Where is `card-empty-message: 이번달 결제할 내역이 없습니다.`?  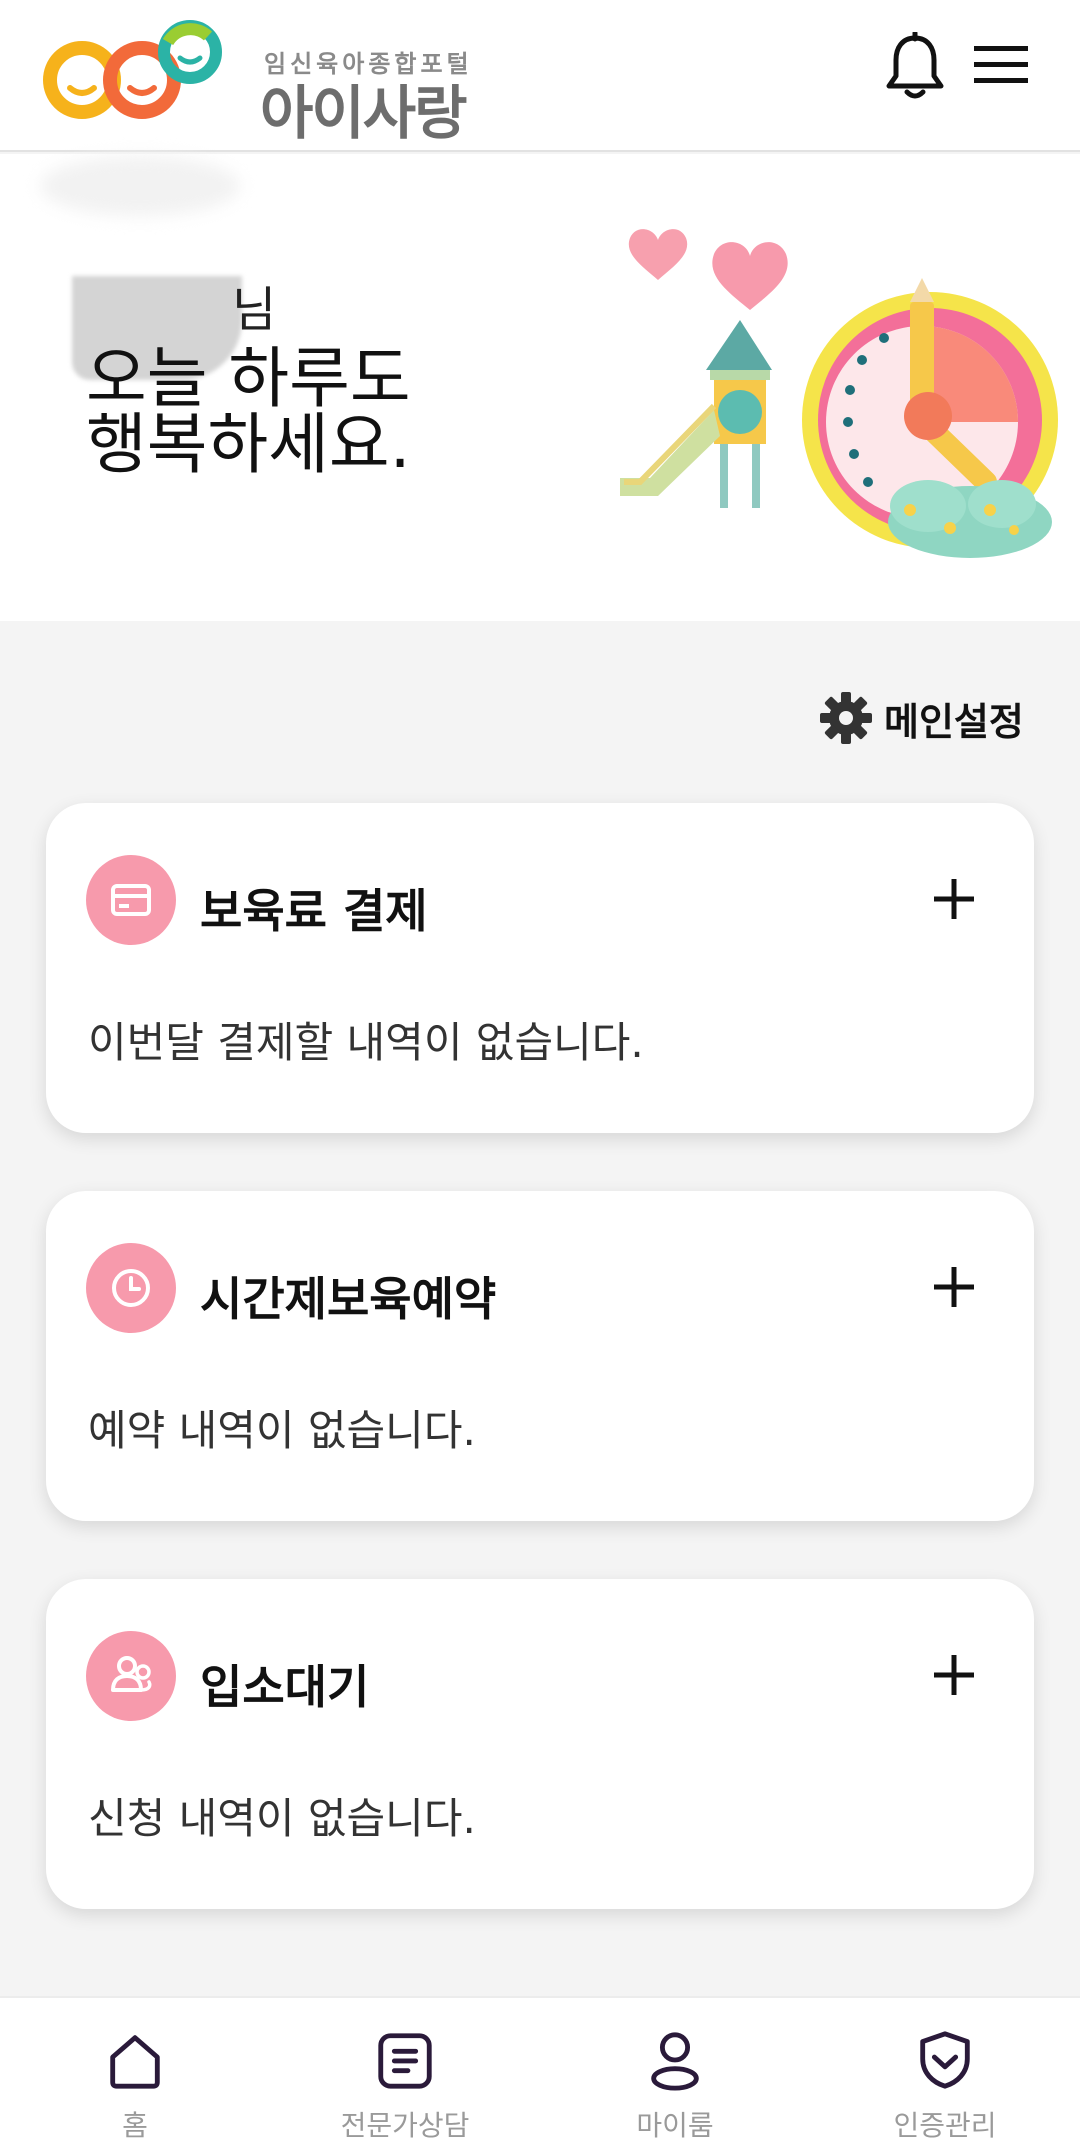 card-empty-message: 이번달 결제할 내역이 없습니다. is located at coordinates (366, 1042).